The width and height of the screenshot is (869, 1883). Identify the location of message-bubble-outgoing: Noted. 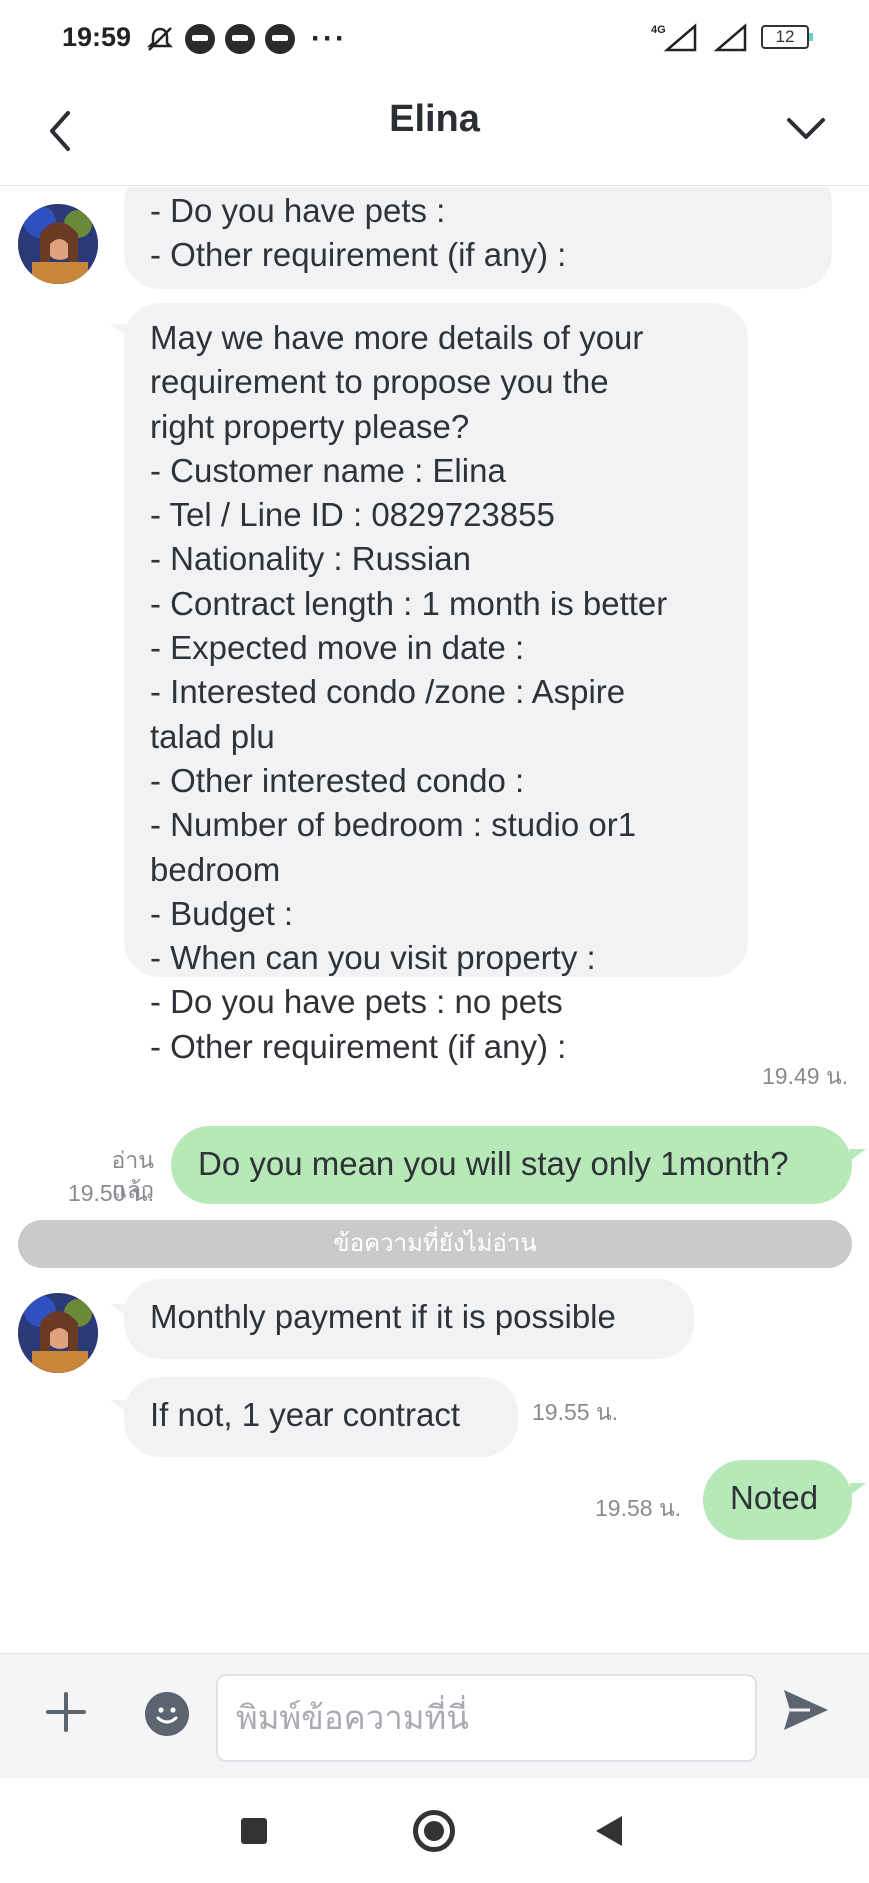
(777, 1500).